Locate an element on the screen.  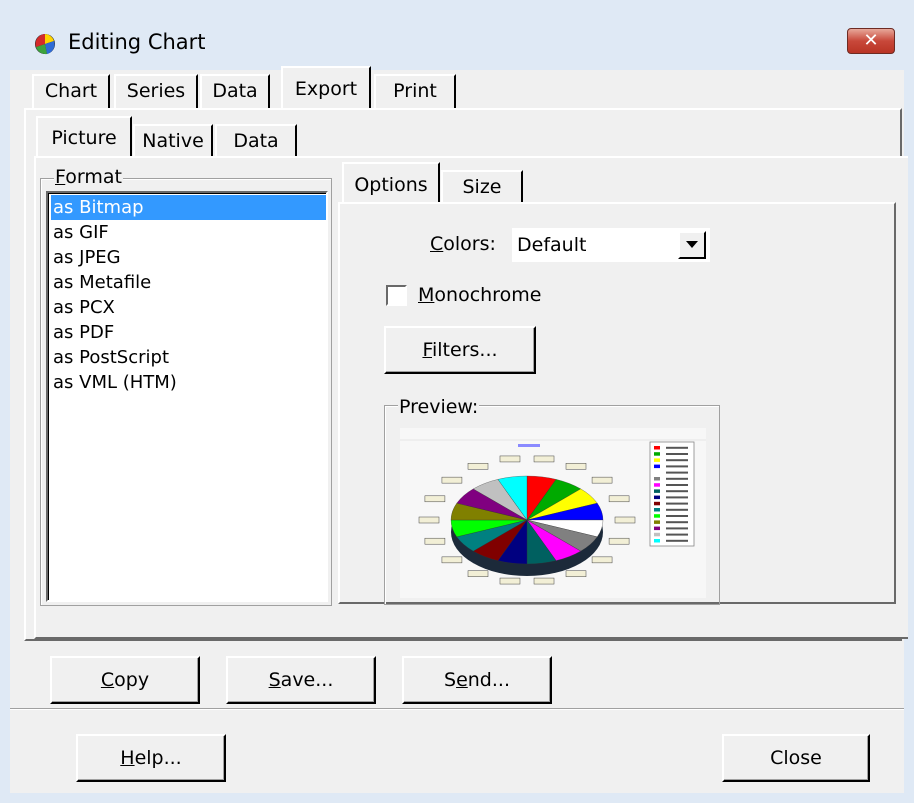
colors-label-rest: olors: is located at coordinates (469, 244).